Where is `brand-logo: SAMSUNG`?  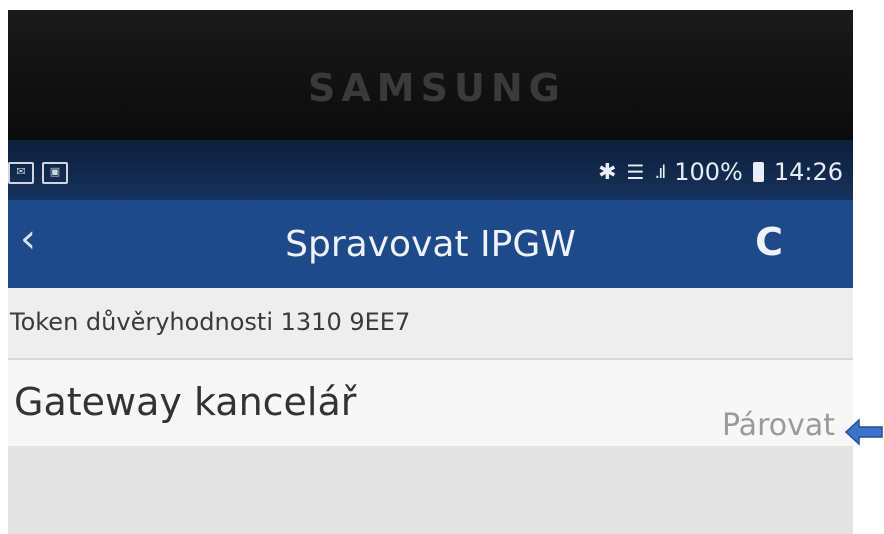 brand-logo: SAMSUNG is located at coordinates (437, 88).